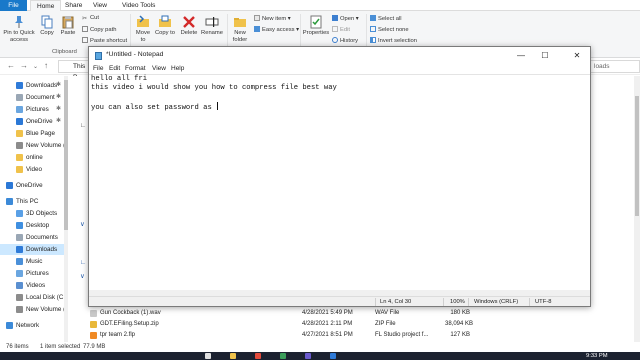 The image size is (640, 360). Describe the element at coordinates (545, 55) in the screenshot. I see `maximize-icon: ☐` at that location.